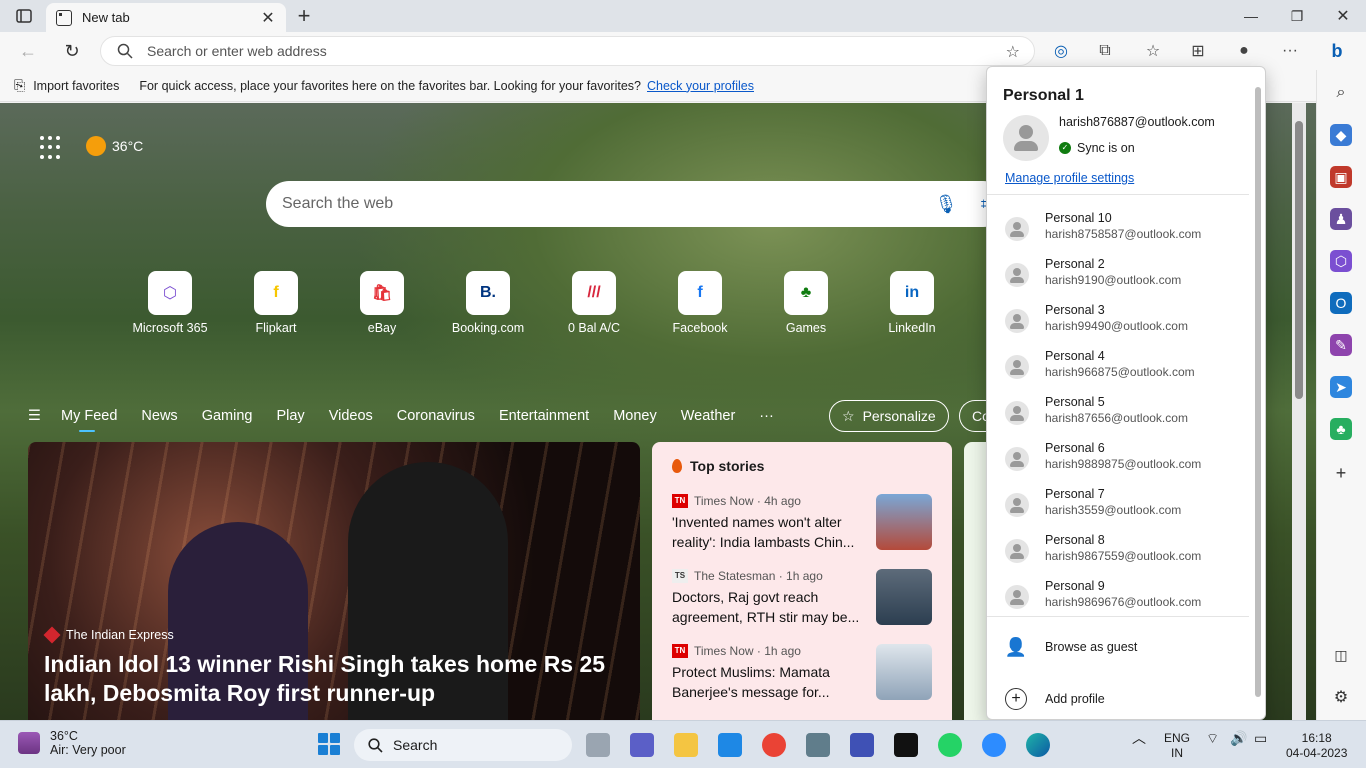 The width and height of the screenshot is (1366, 768). Describe the element at coordinates (329, 744) in the screenshot. I see `start-button` at that location.